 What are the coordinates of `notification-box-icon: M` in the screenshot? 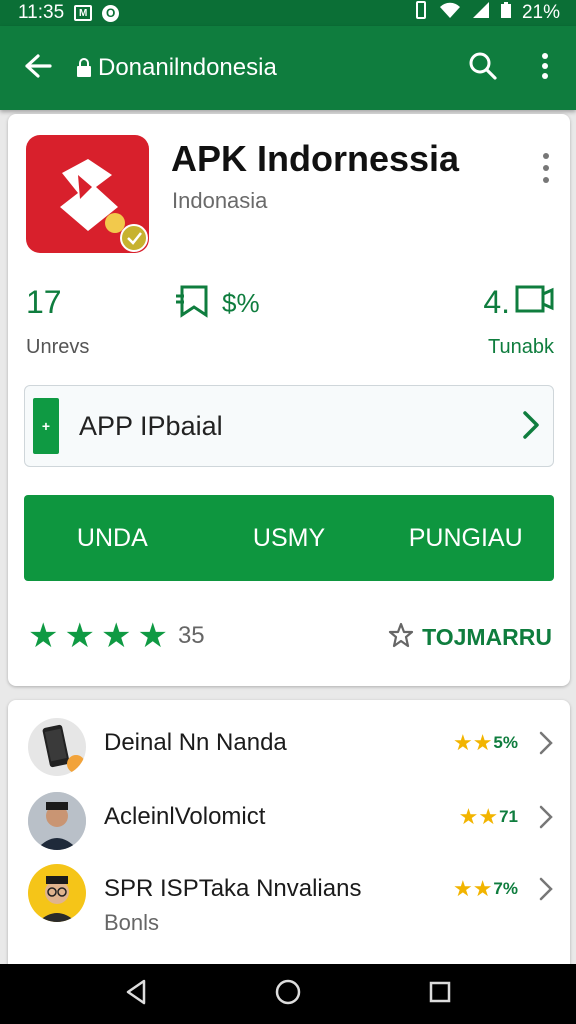 It's located at (83, 13).